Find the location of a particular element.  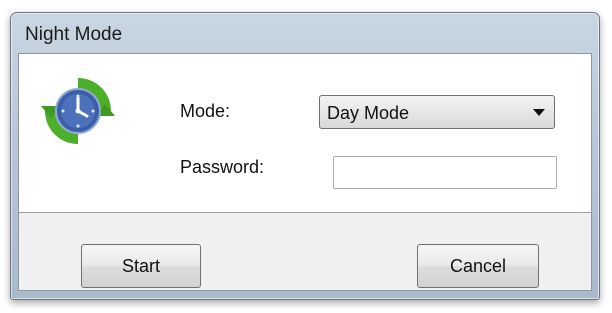

chevron-down-icon is located at coordinates (539, 112).